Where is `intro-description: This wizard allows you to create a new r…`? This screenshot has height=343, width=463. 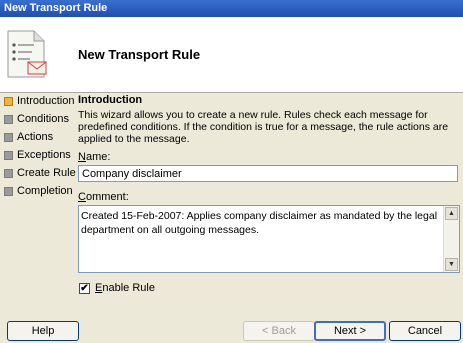 intro-description: This wizard allows you to create a new r… is located at coordinates (263, 127).